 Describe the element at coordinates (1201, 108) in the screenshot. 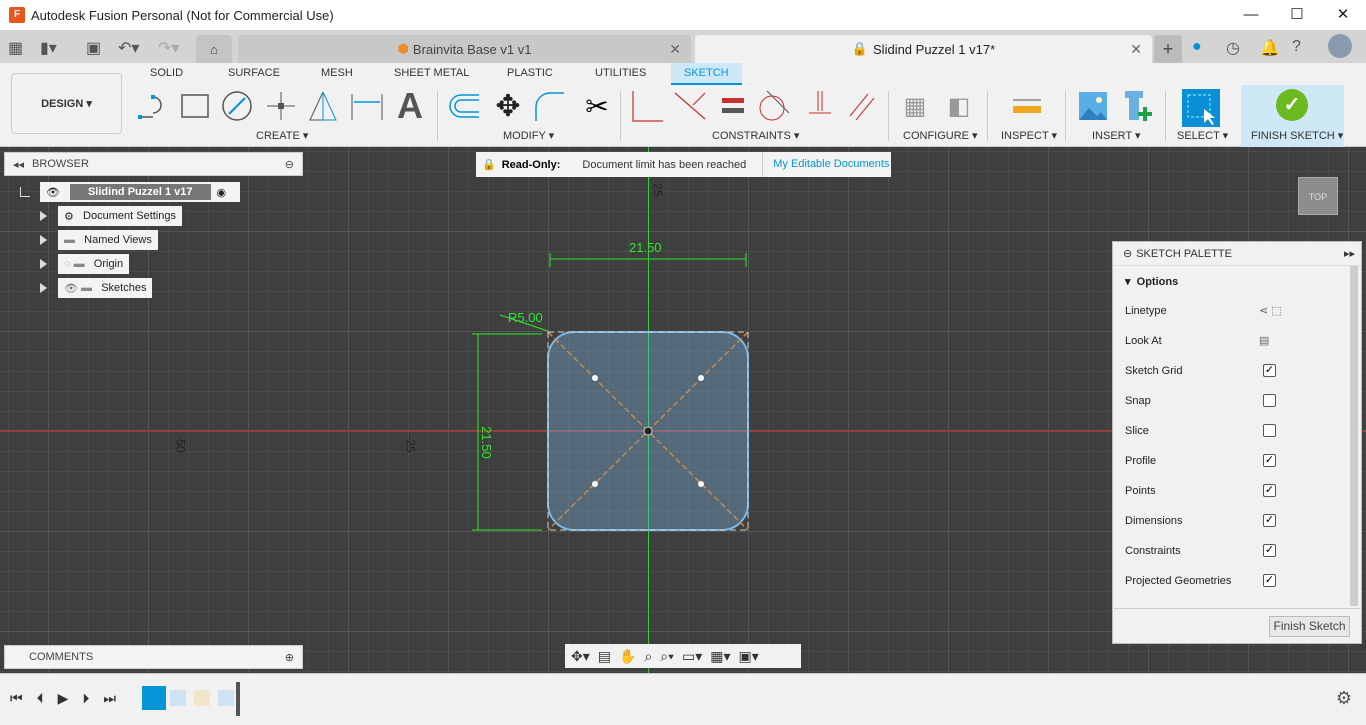

I see `select-tool-icon` at that location.